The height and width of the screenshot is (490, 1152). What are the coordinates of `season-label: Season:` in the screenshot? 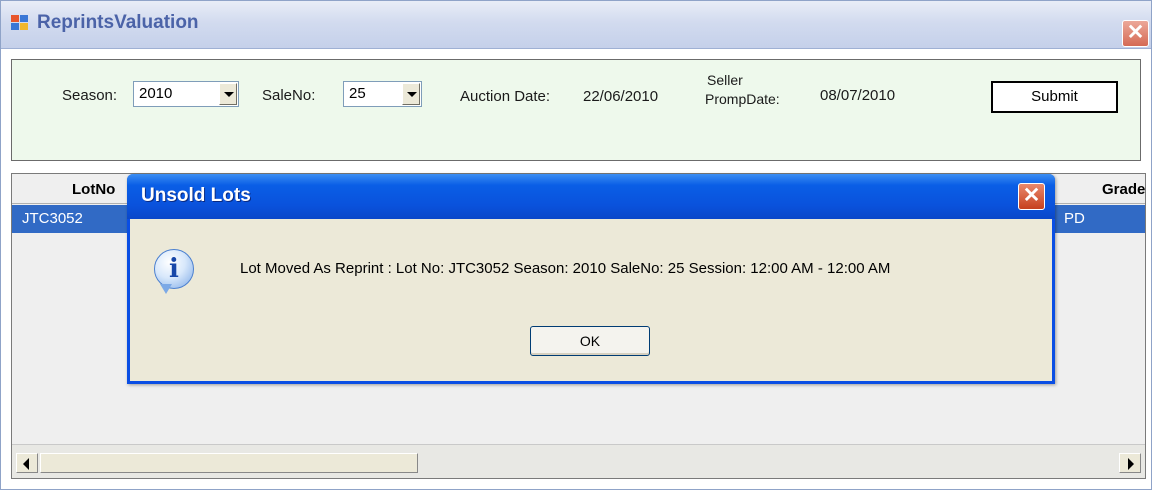 It's located at (90, 95).